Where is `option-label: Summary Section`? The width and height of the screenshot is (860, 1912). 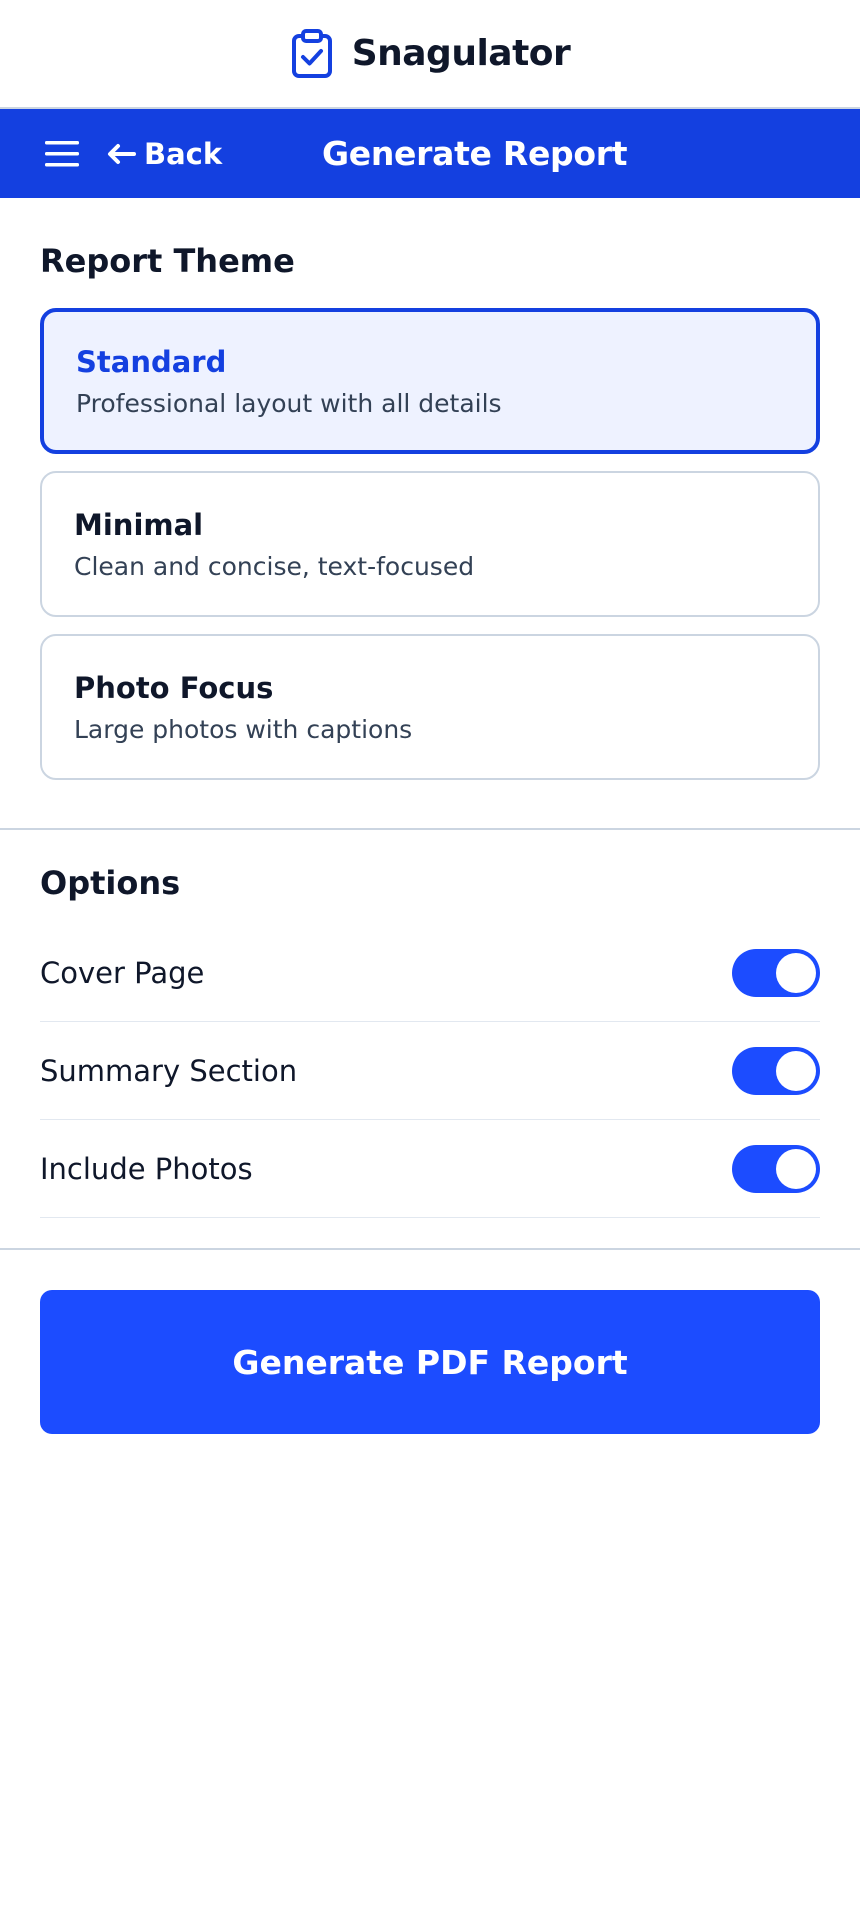
option-label: Summary Section is located at coordinates (169, 1070).